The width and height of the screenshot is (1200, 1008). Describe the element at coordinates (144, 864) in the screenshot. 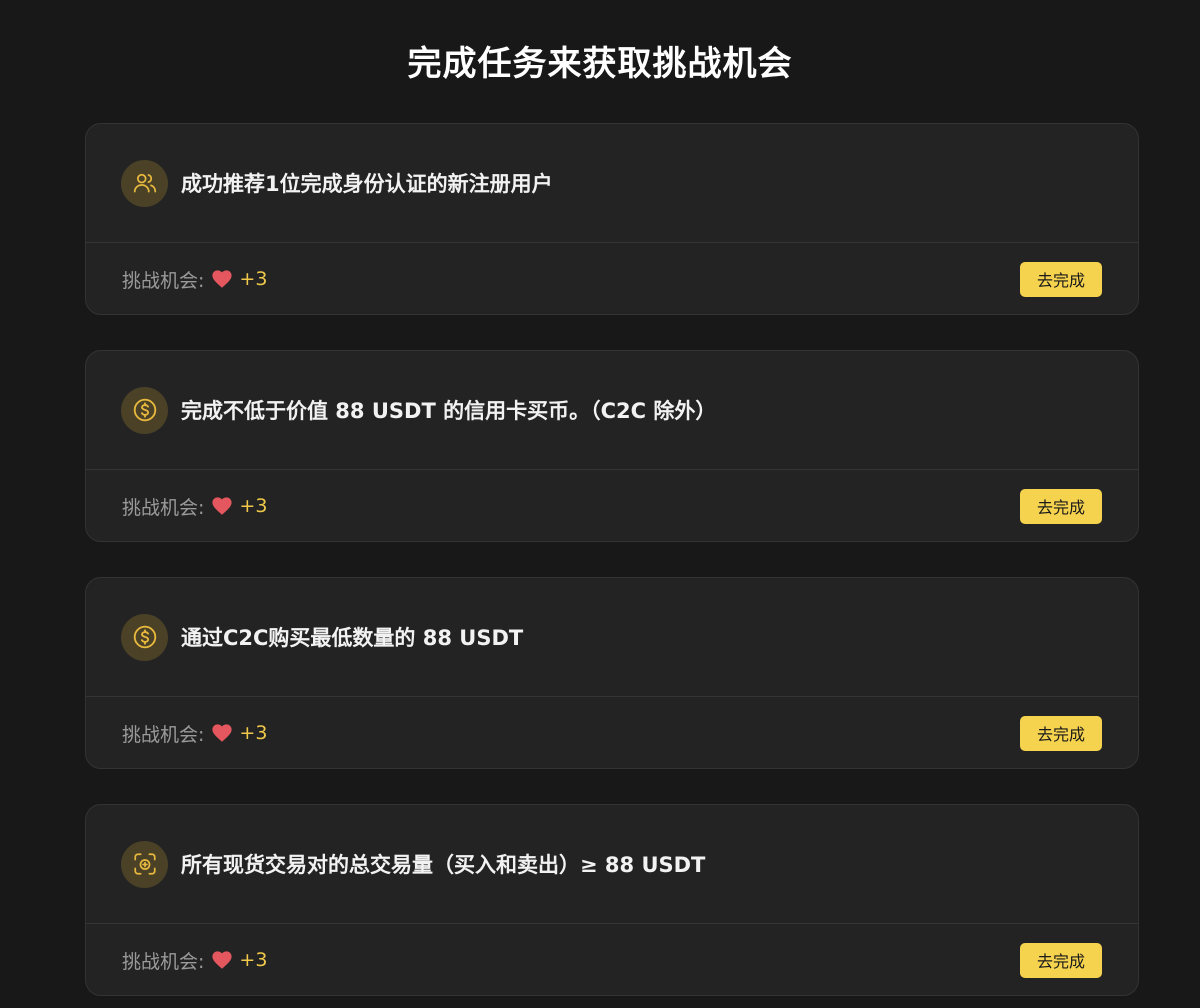

I see `spot-trade-icon` at that location.